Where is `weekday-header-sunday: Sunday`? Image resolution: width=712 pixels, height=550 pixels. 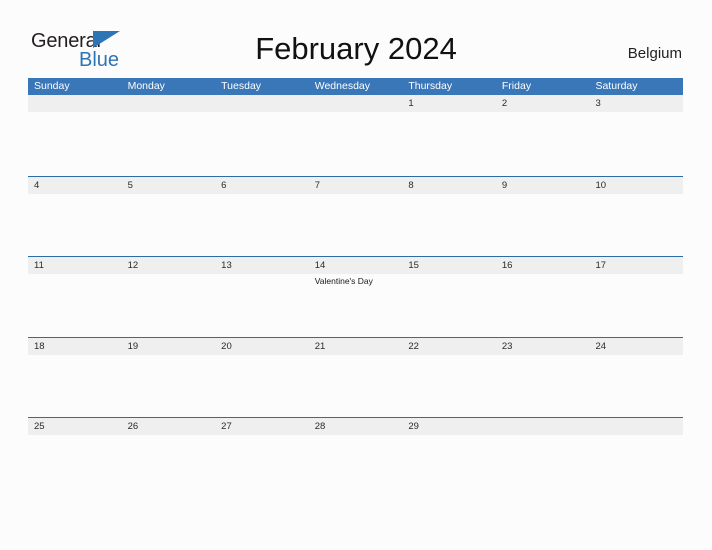
weekday-header-sunday: Sunday is located at coordinates (52, 86).